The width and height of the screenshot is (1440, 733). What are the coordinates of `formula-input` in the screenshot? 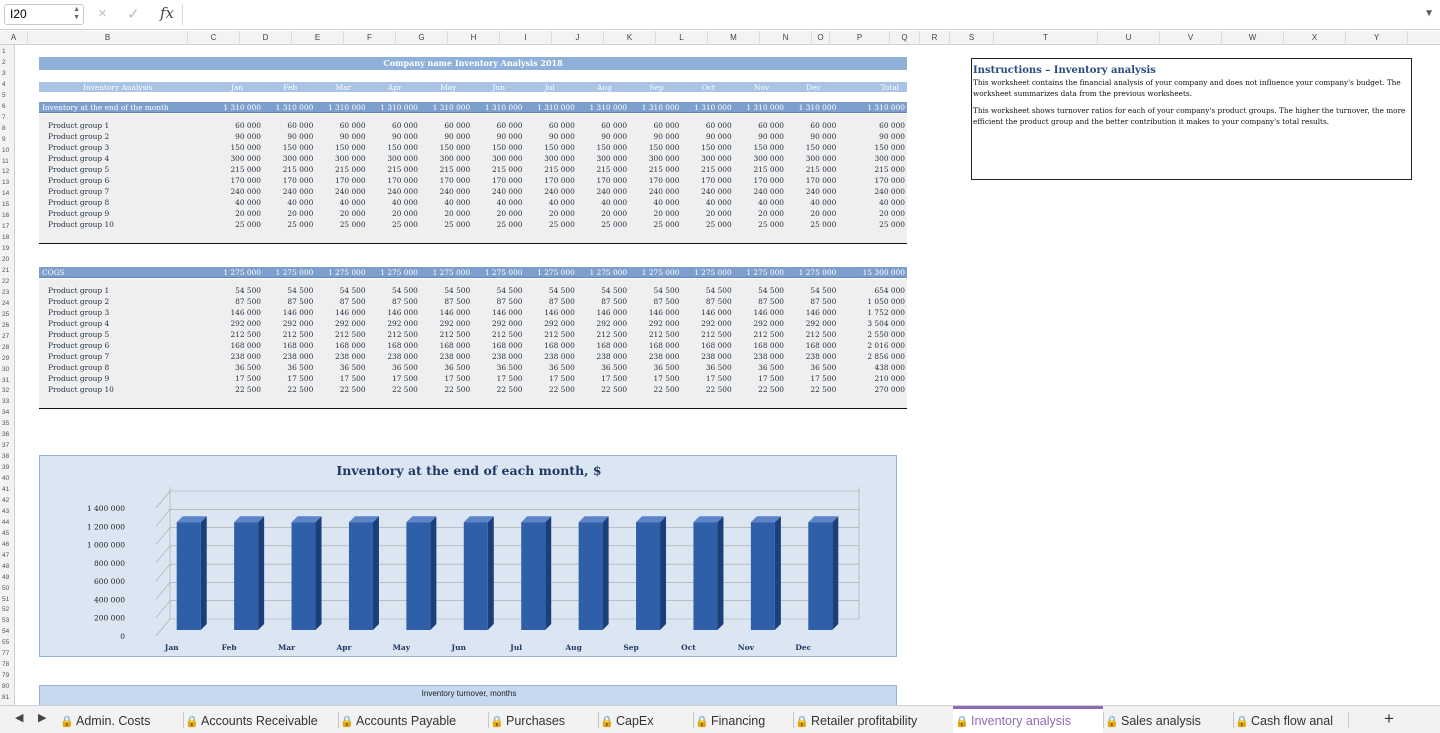 It's located at (802, 14).